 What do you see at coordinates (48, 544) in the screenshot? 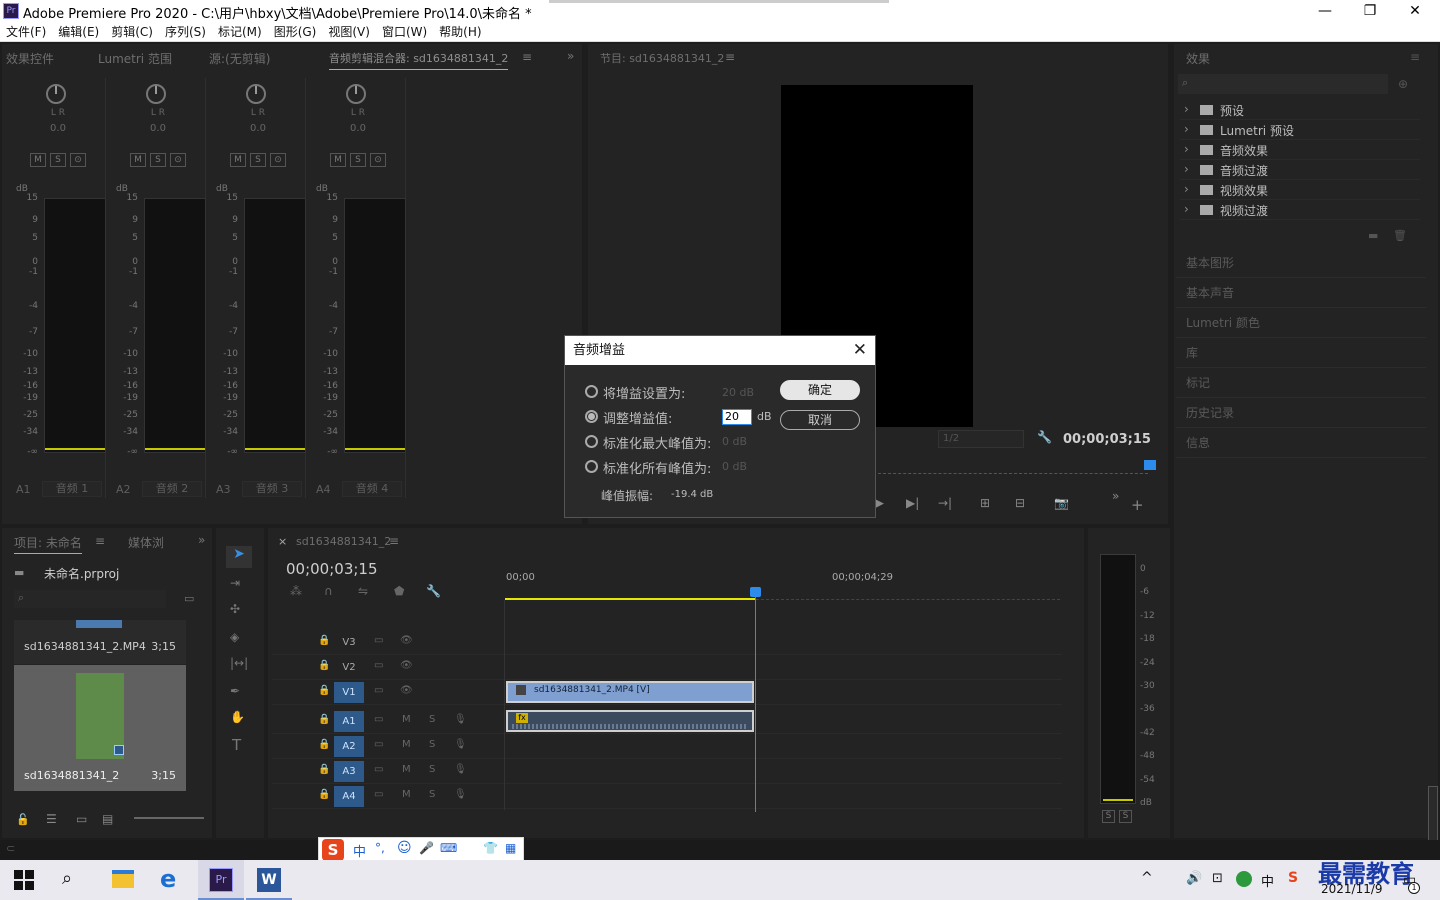
I see `tab-project: 项目: 未命名` at bounding box center [48, 544].